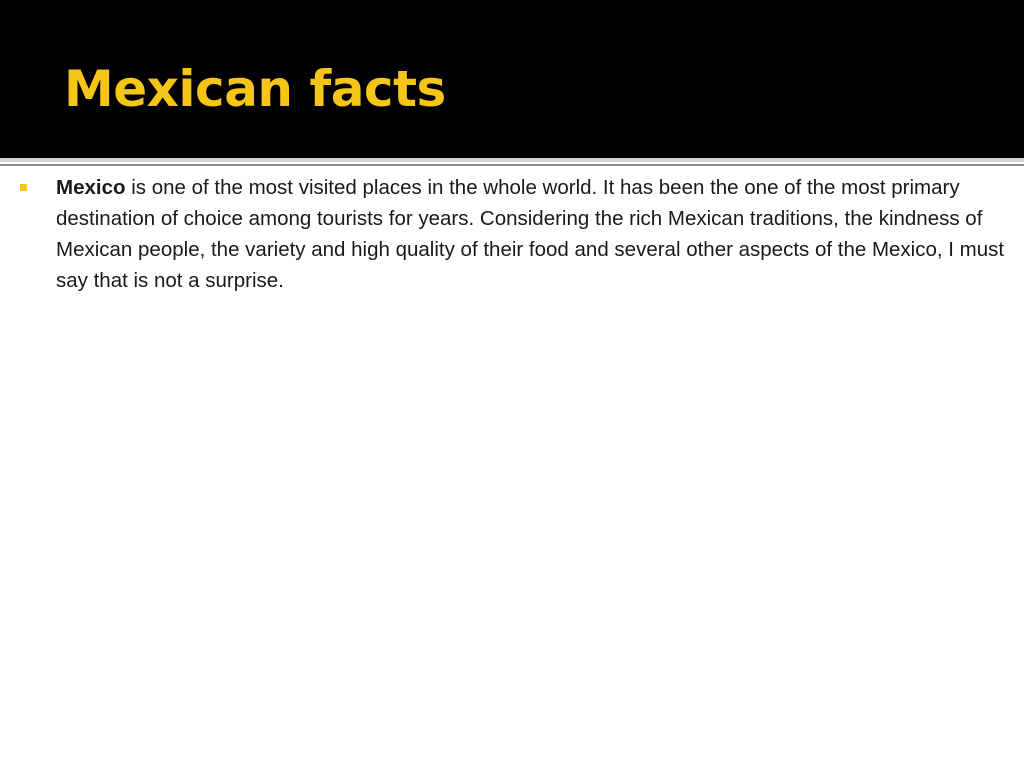 The height and width of the screenshot is (768, 1024). What do you see at coordinates (255, 89) in the screenshot?
I see `slide-title: Mexican facts` at bounding box center [255, 89].